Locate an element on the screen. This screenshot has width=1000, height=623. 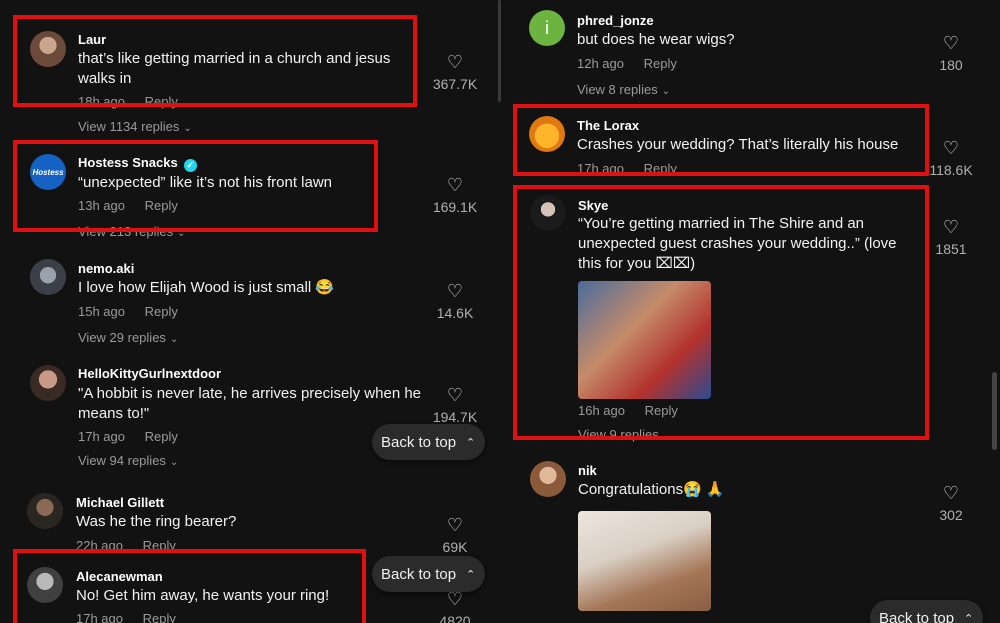
like-button: ♡ 367.7K is located at coordinates (455, 72).